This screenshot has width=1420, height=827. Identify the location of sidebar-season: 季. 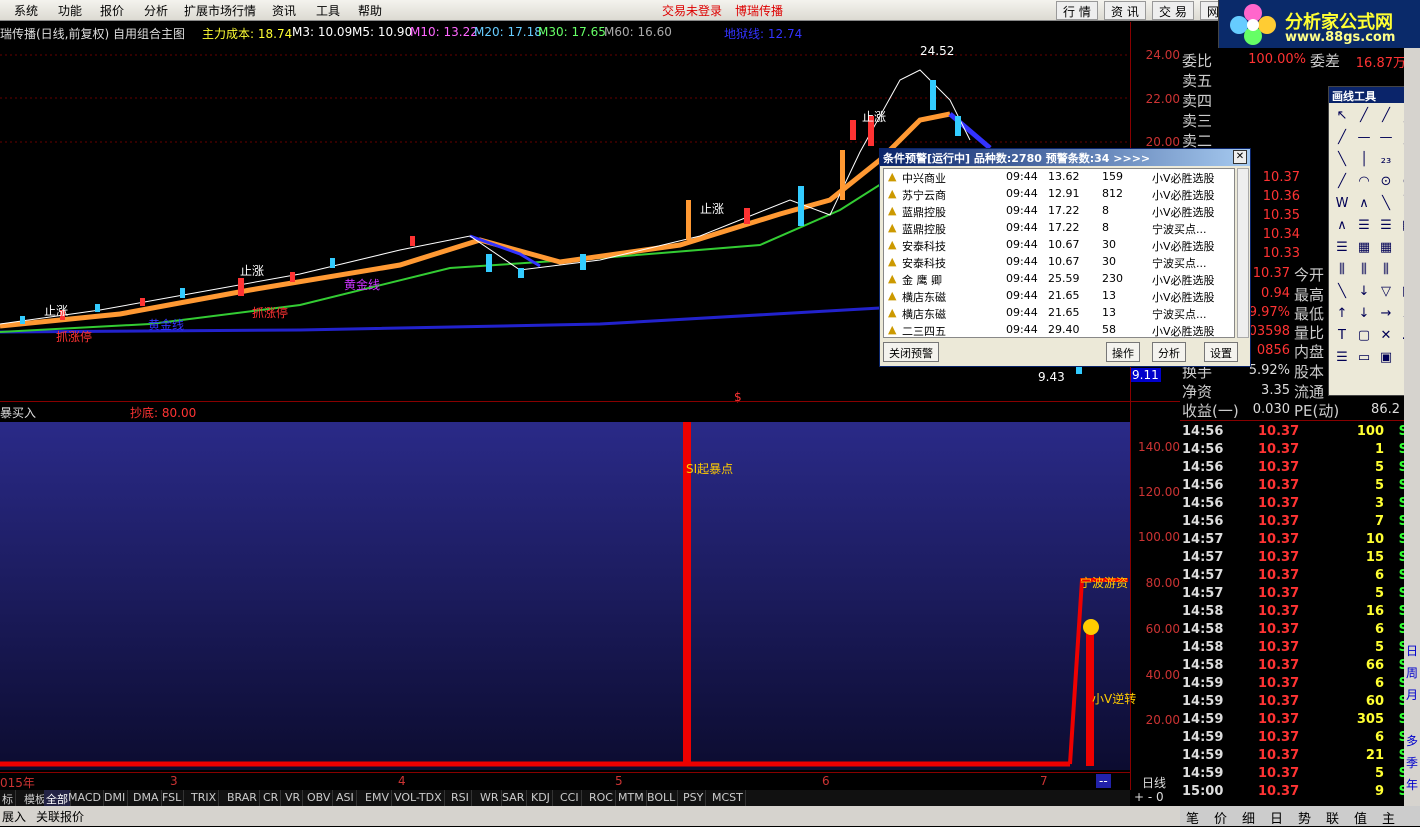
(1412, 762).